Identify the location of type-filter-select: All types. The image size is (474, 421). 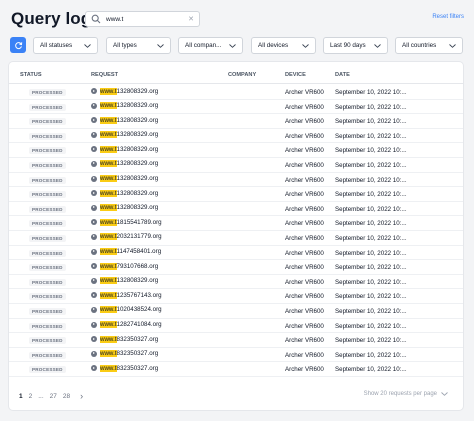
(138, 45).